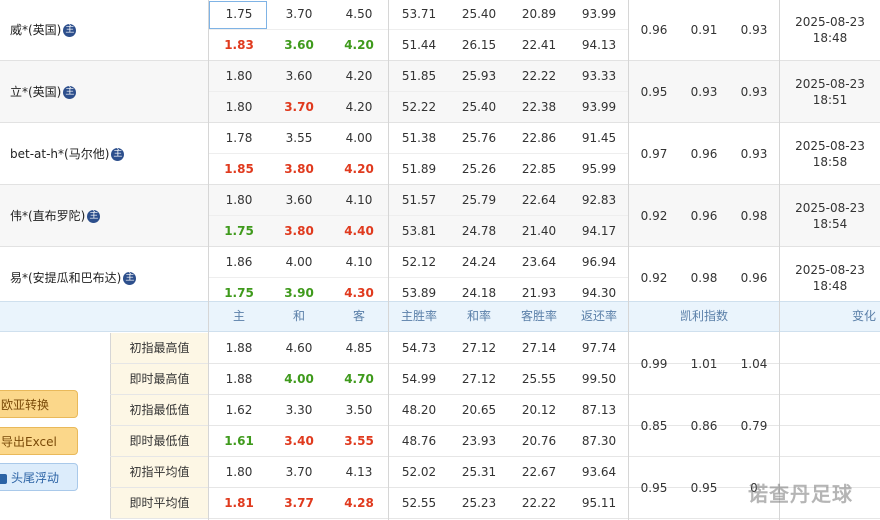  Describe the element at coordinates (359, 138) in the screenshot. I see `initial-odds-value: 4.00` at that location.